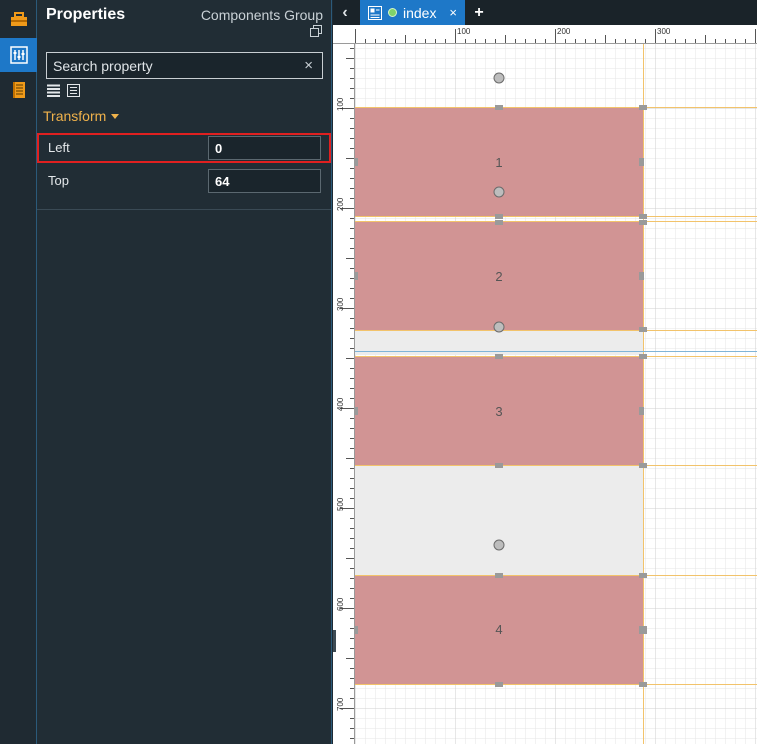  I want to click on block-label: 4, so click(498, 629).